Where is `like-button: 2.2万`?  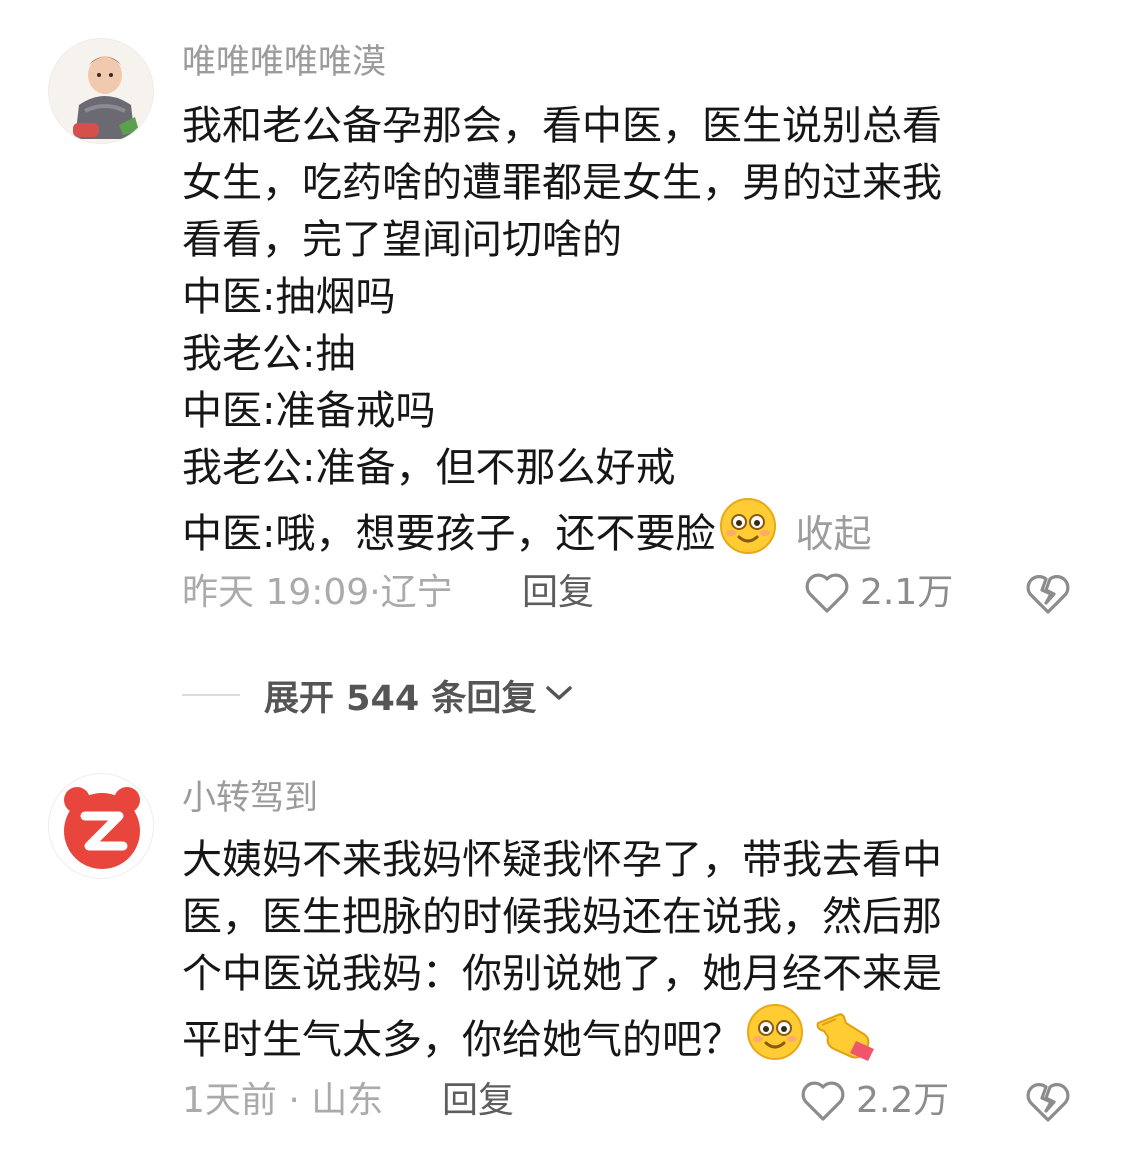
like-button: 2.2万 is located at coordinates (874, 1101).